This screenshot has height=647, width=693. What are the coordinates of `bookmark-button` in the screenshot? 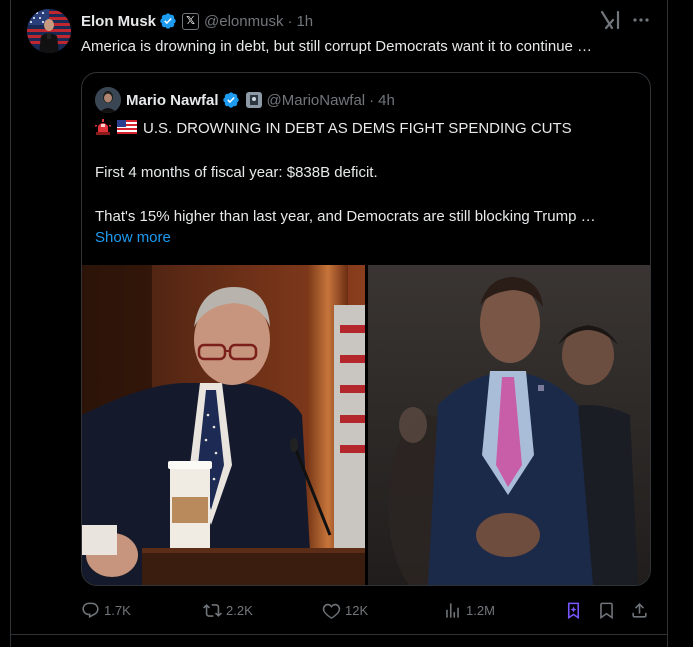 It's located at (606, 610).